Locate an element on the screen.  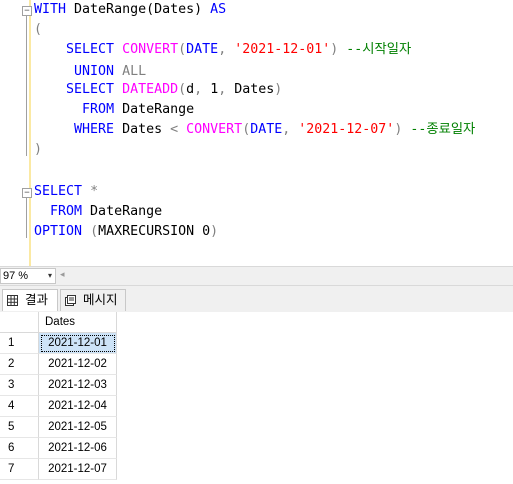
row-number: 1 is located at coordinates (19, 343).